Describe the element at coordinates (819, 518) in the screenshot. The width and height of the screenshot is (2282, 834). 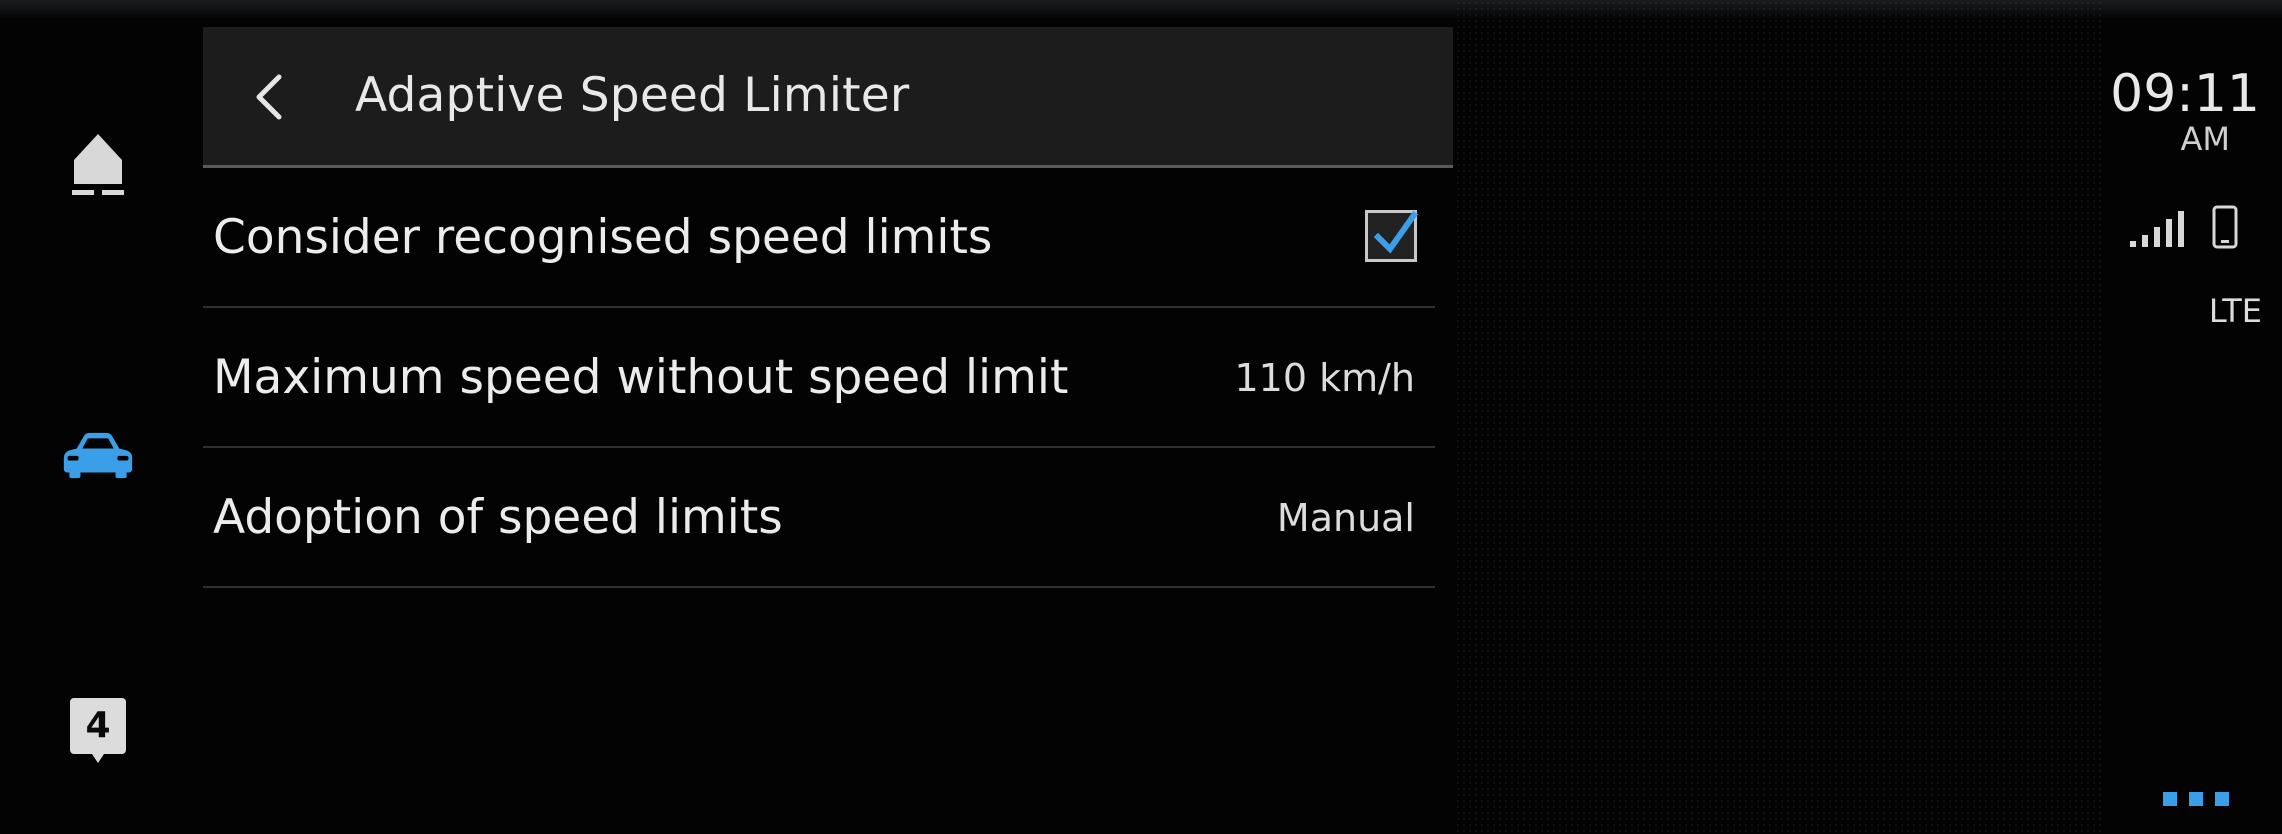
I see `setting-adoption-speed-limits: Adoption of speed limits Manual` at that location.